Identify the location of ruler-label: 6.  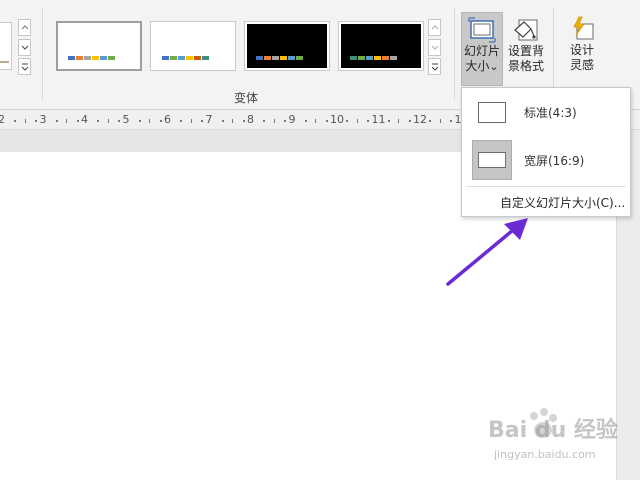
(167, 119).